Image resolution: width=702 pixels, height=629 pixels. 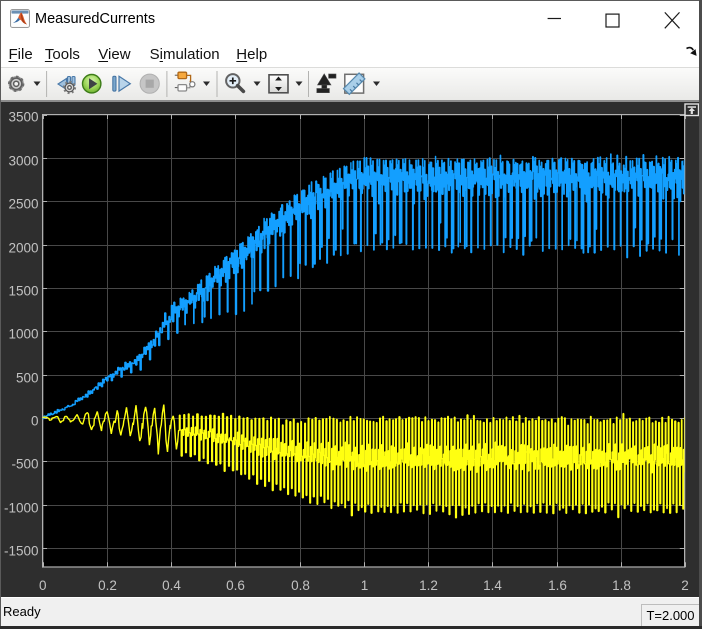 I want to click on svg-text: 1000, so click(x=23, y=334).